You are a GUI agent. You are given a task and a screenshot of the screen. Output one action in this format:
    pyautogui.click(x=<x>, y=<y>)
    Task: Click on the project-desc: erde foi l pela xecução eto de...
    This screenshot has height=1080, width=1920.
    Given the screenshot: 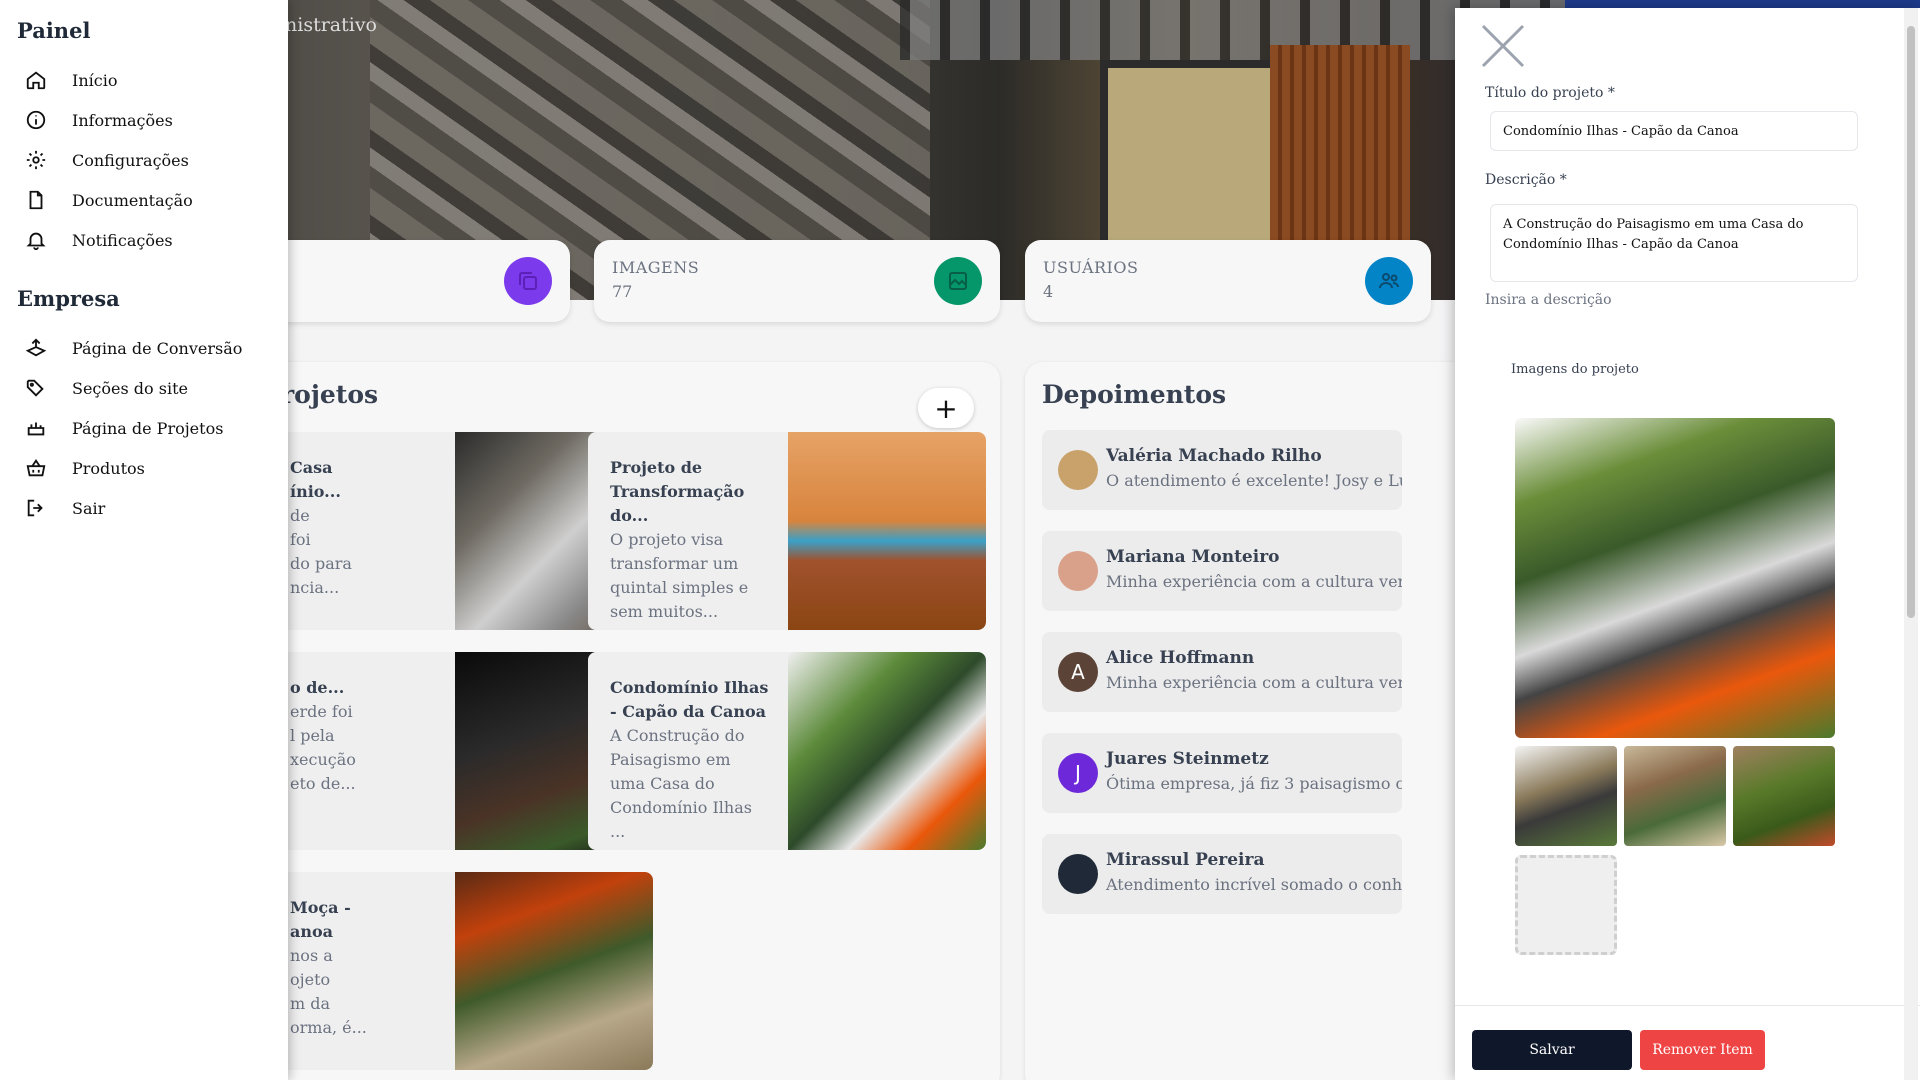 What is the action you would take?
    pyautogui.click(x=323, y=747)
    